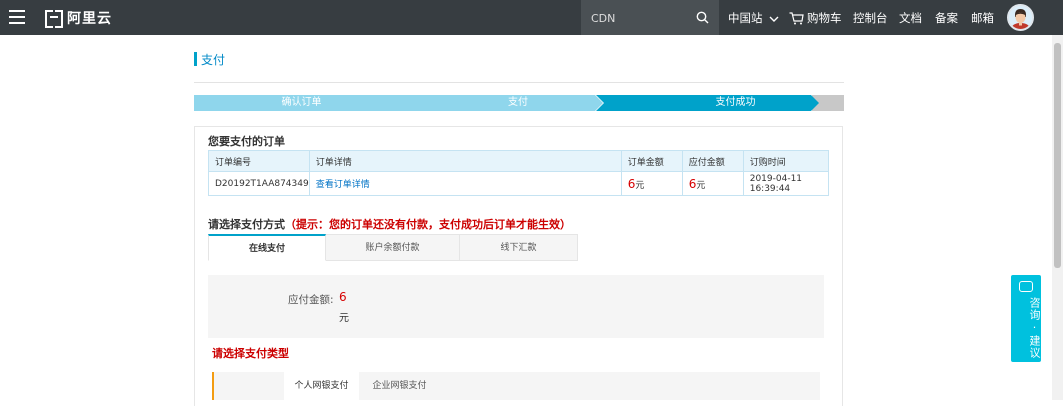  I want to click on col-order-time: 订购时间, so click(786, 161).